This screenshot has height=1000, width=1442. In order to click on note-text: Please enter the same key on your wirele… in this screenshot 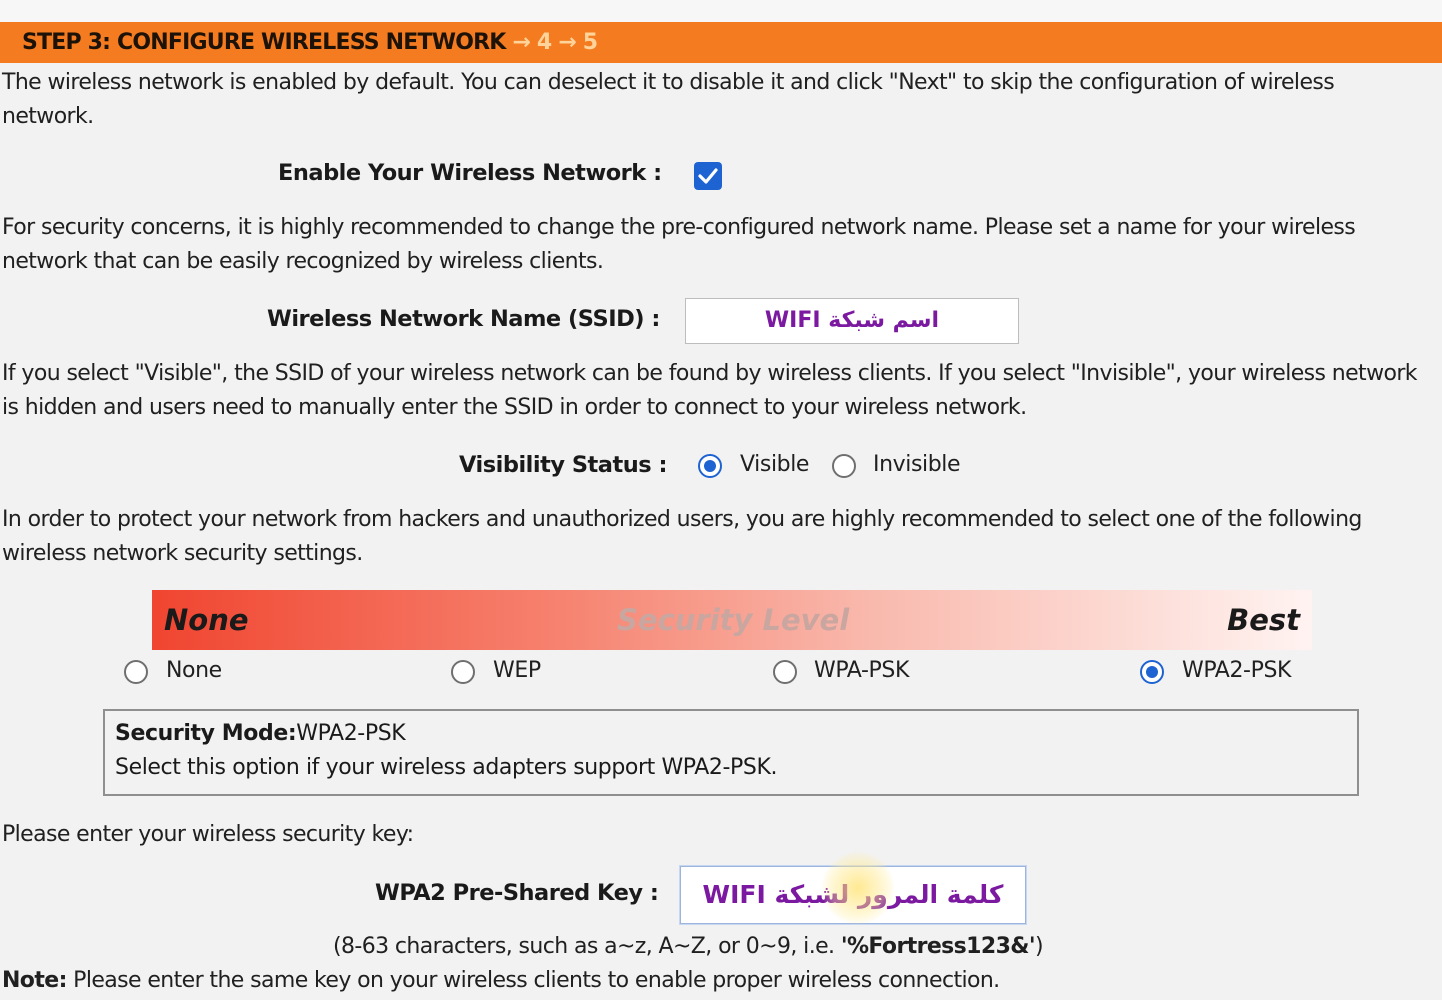, I will do `click(533, 980)`.